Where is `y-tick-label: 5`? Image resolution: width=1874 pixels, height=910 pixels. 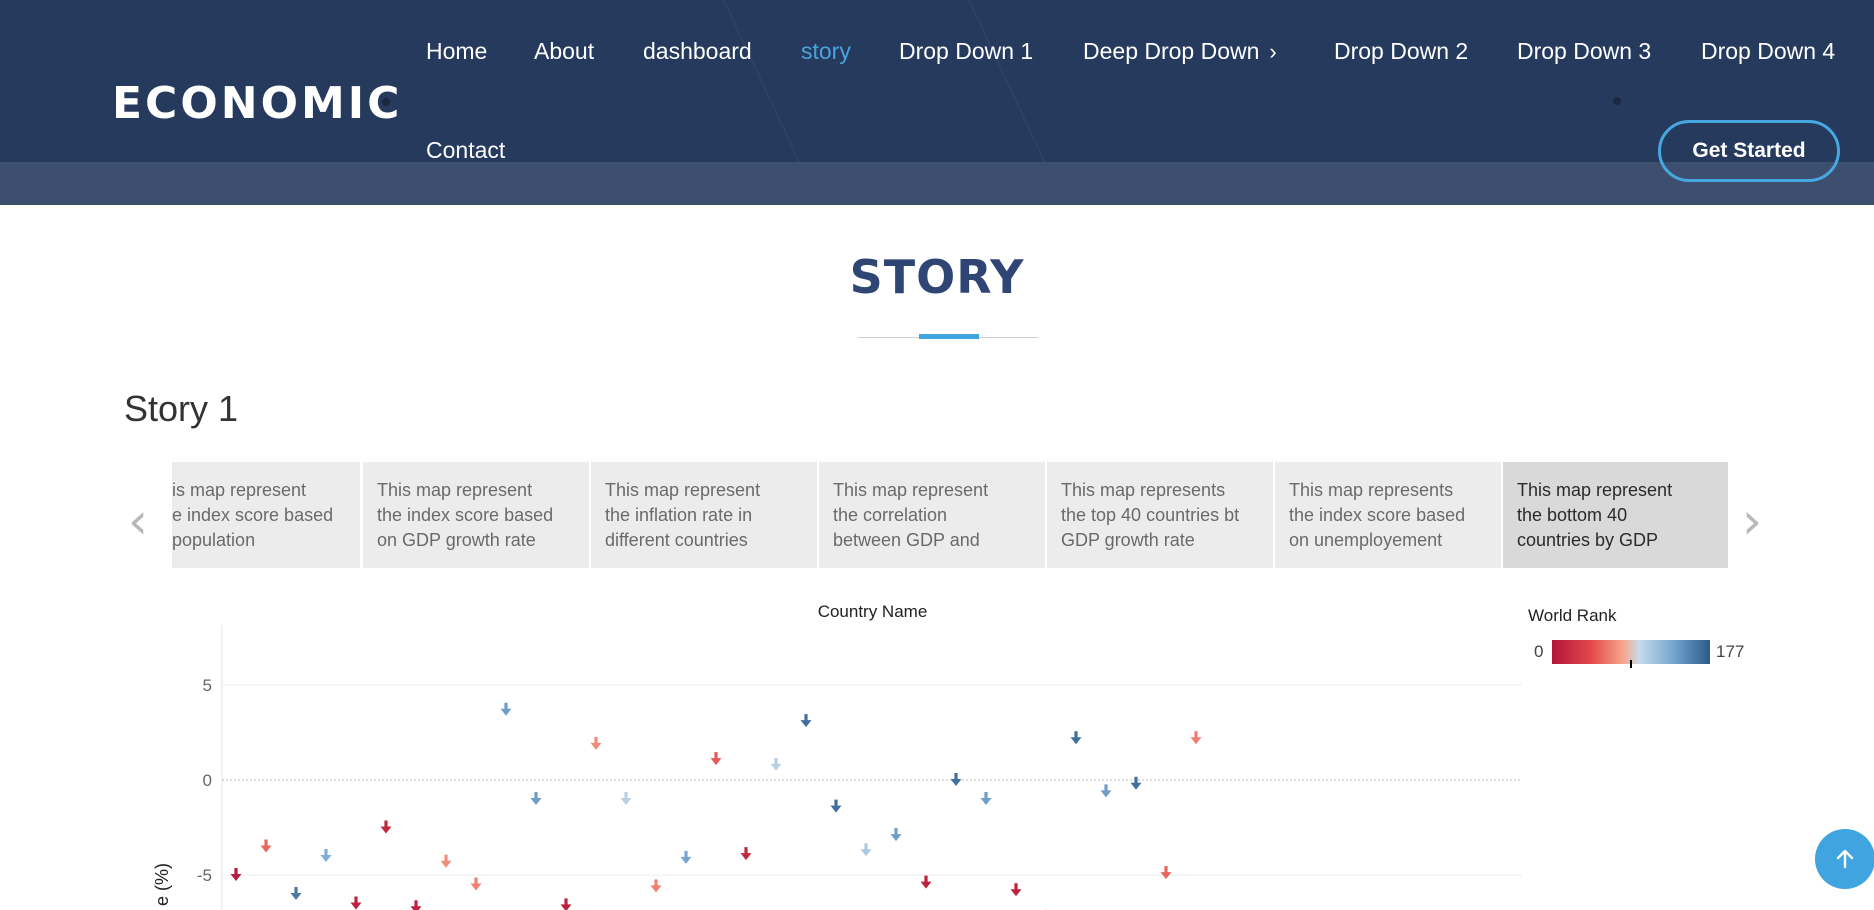 y-tick-label: 5 is located at coordinates (207, 685).